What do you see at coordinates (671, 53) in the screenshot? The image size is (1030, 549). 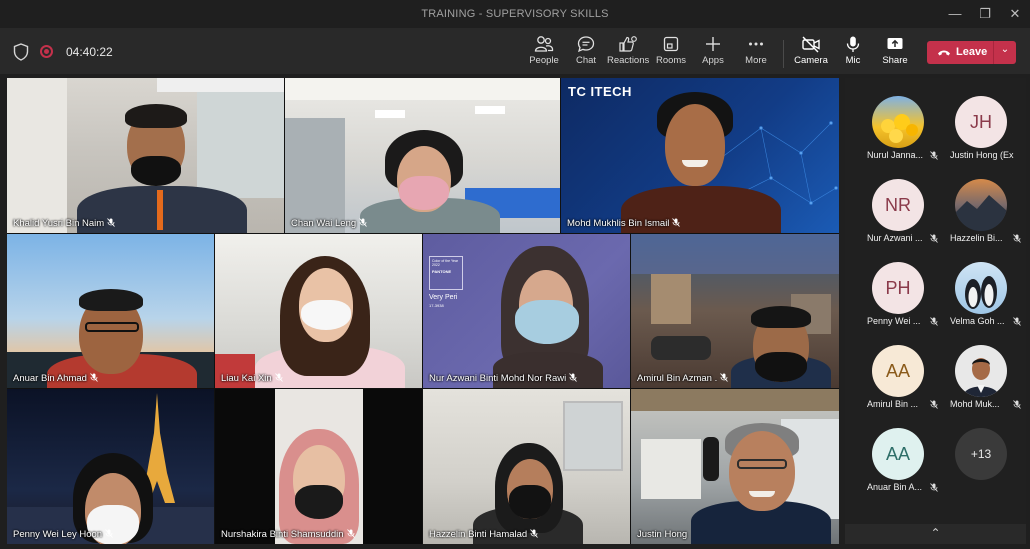 I see `rooms-button: Rooms` at bounding box center [671, 53].